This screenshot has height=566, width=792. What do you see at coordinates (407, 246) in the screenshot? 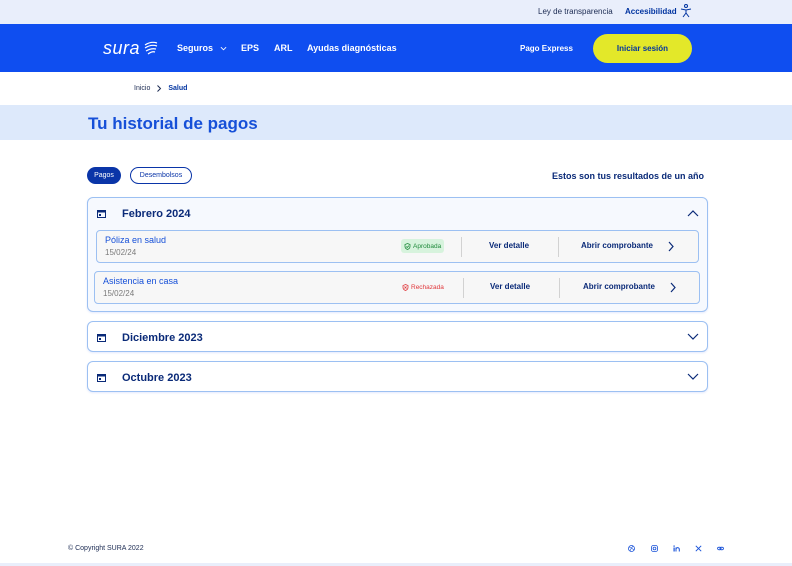
I see `shield-check-icon` at bounding box center [407, 246].